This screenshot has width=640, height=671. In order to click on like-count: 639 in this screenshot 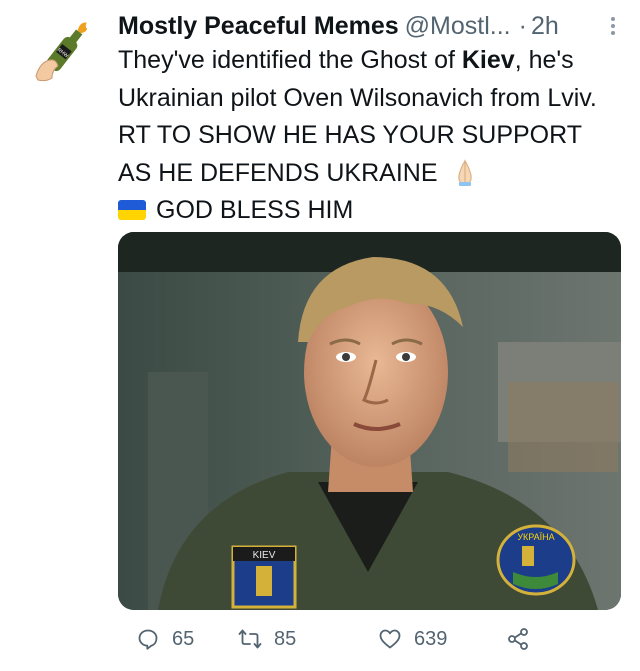, I will do `click(431, 638)`.